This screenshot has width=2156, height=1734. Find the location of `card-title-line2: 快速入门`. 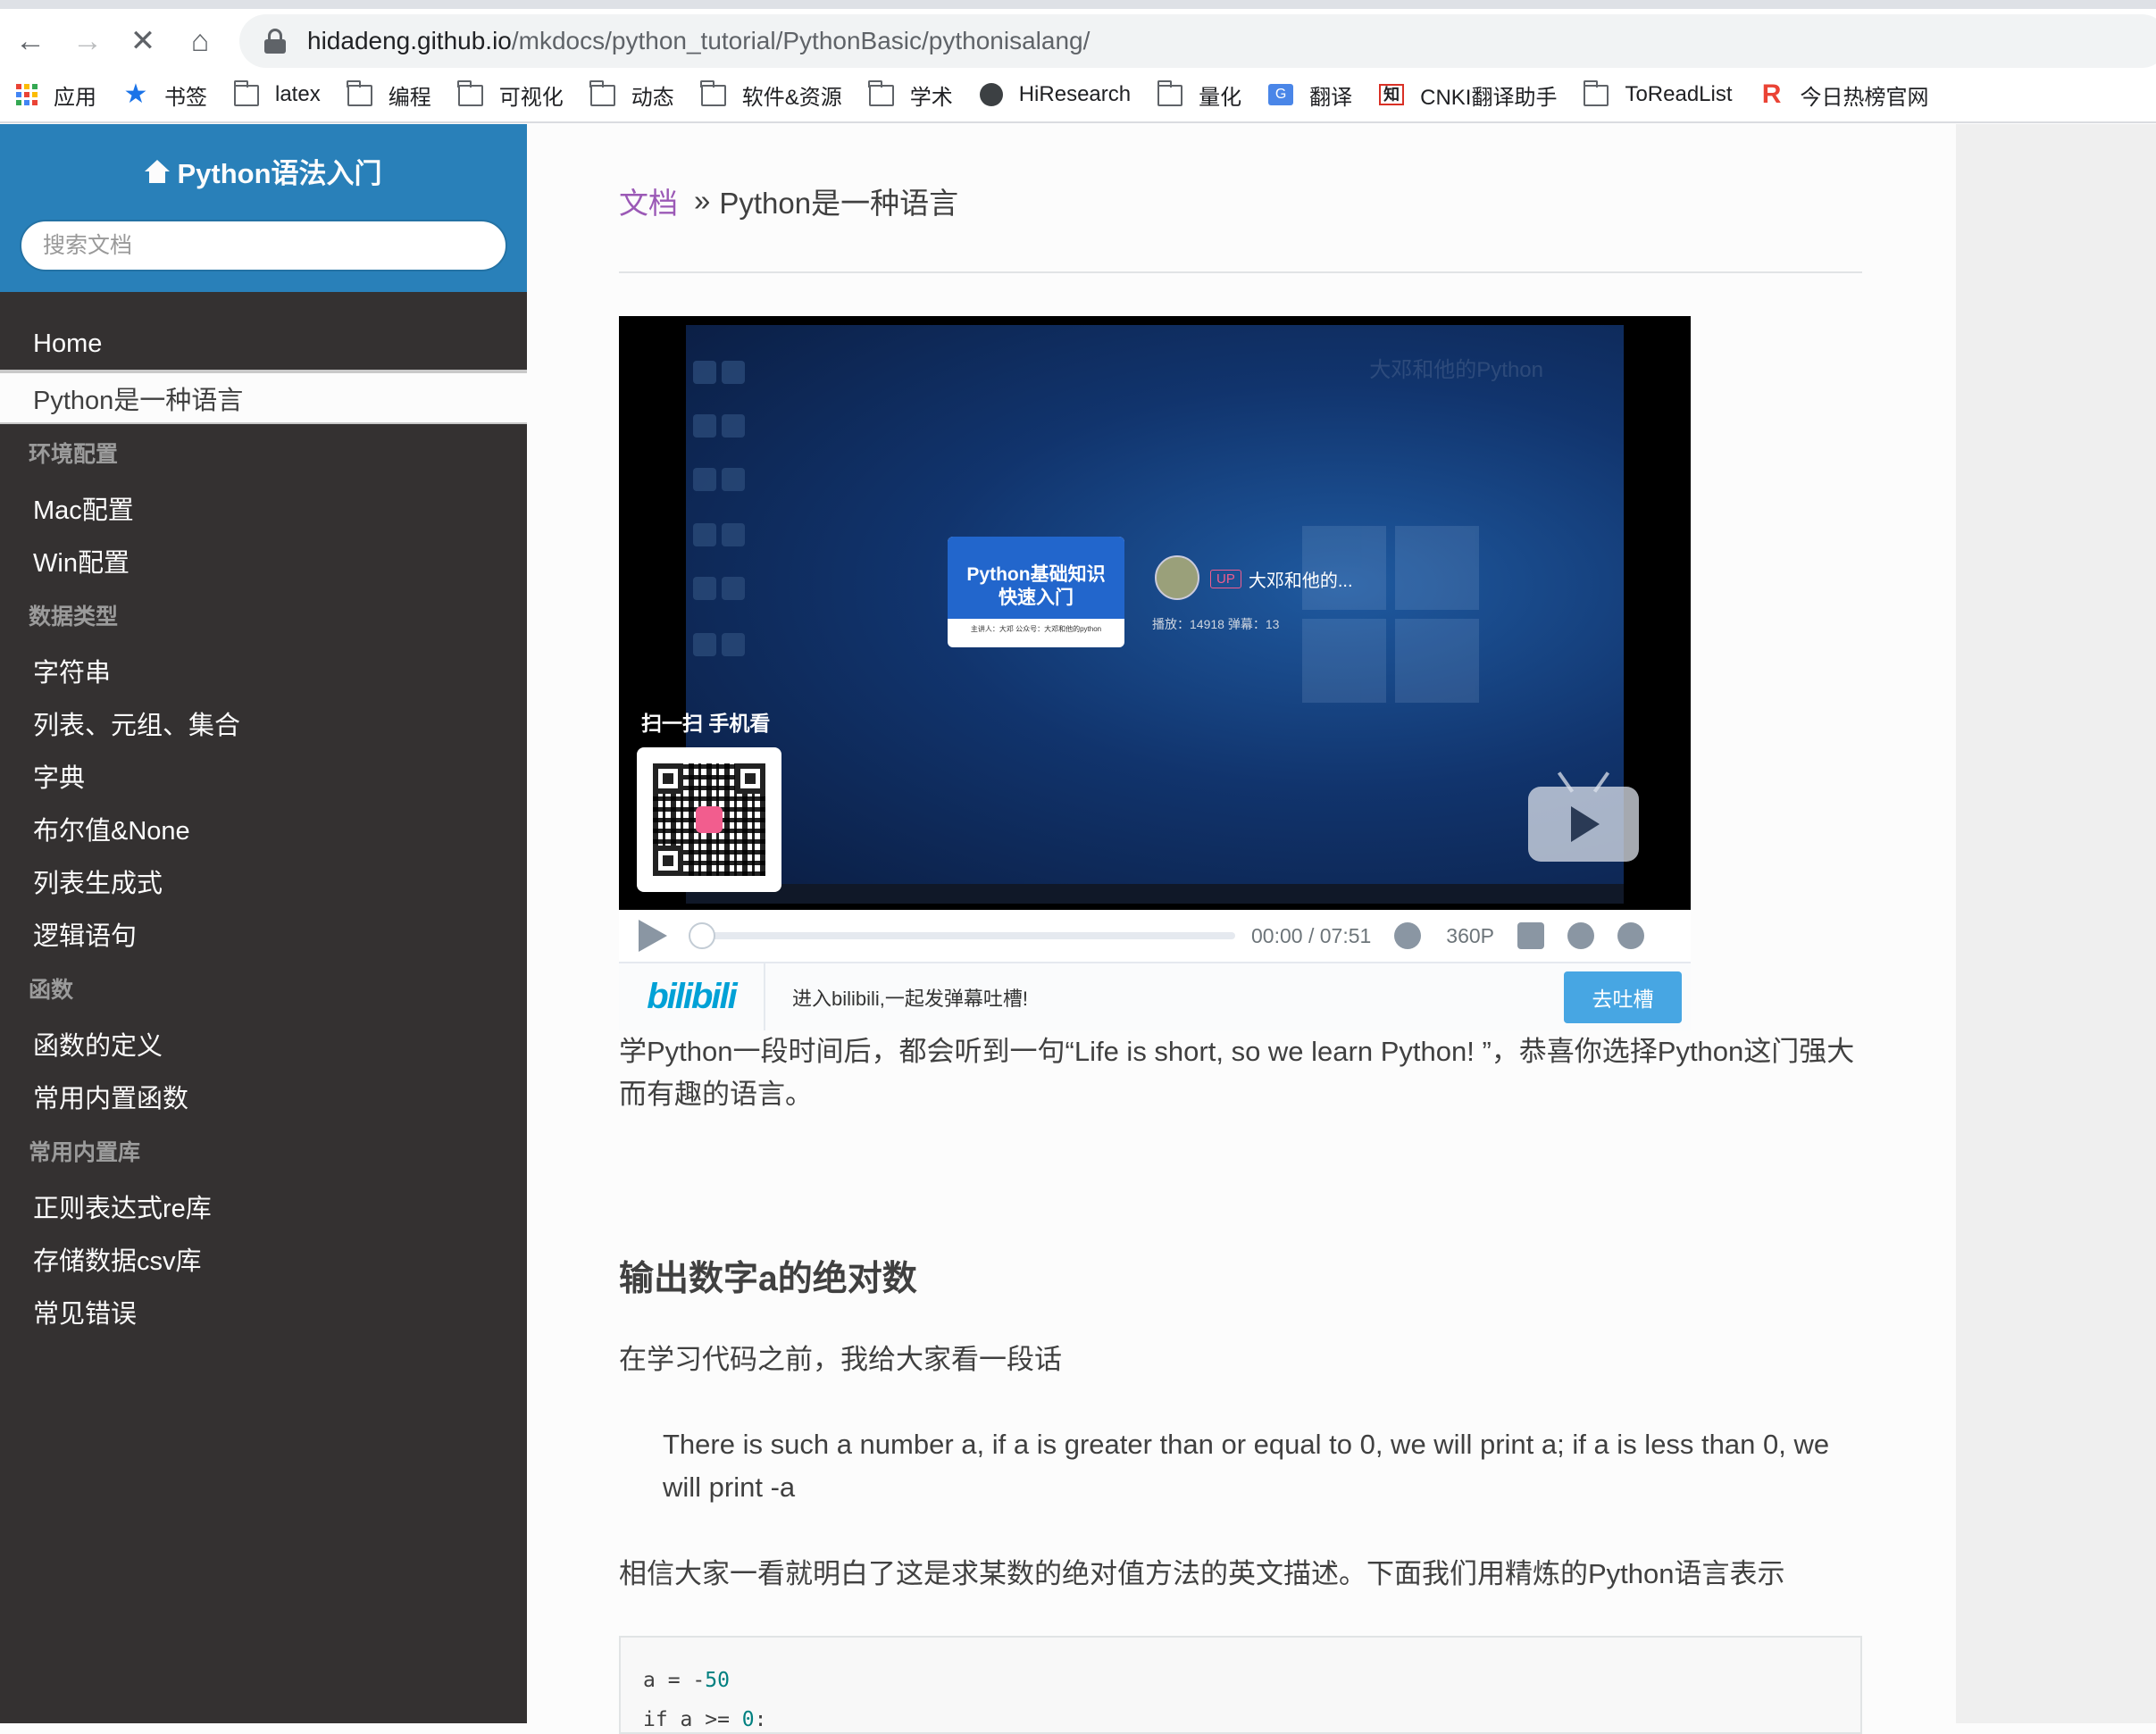

card-title-line2: 快速入门 is located at coordinates (1036, 598).